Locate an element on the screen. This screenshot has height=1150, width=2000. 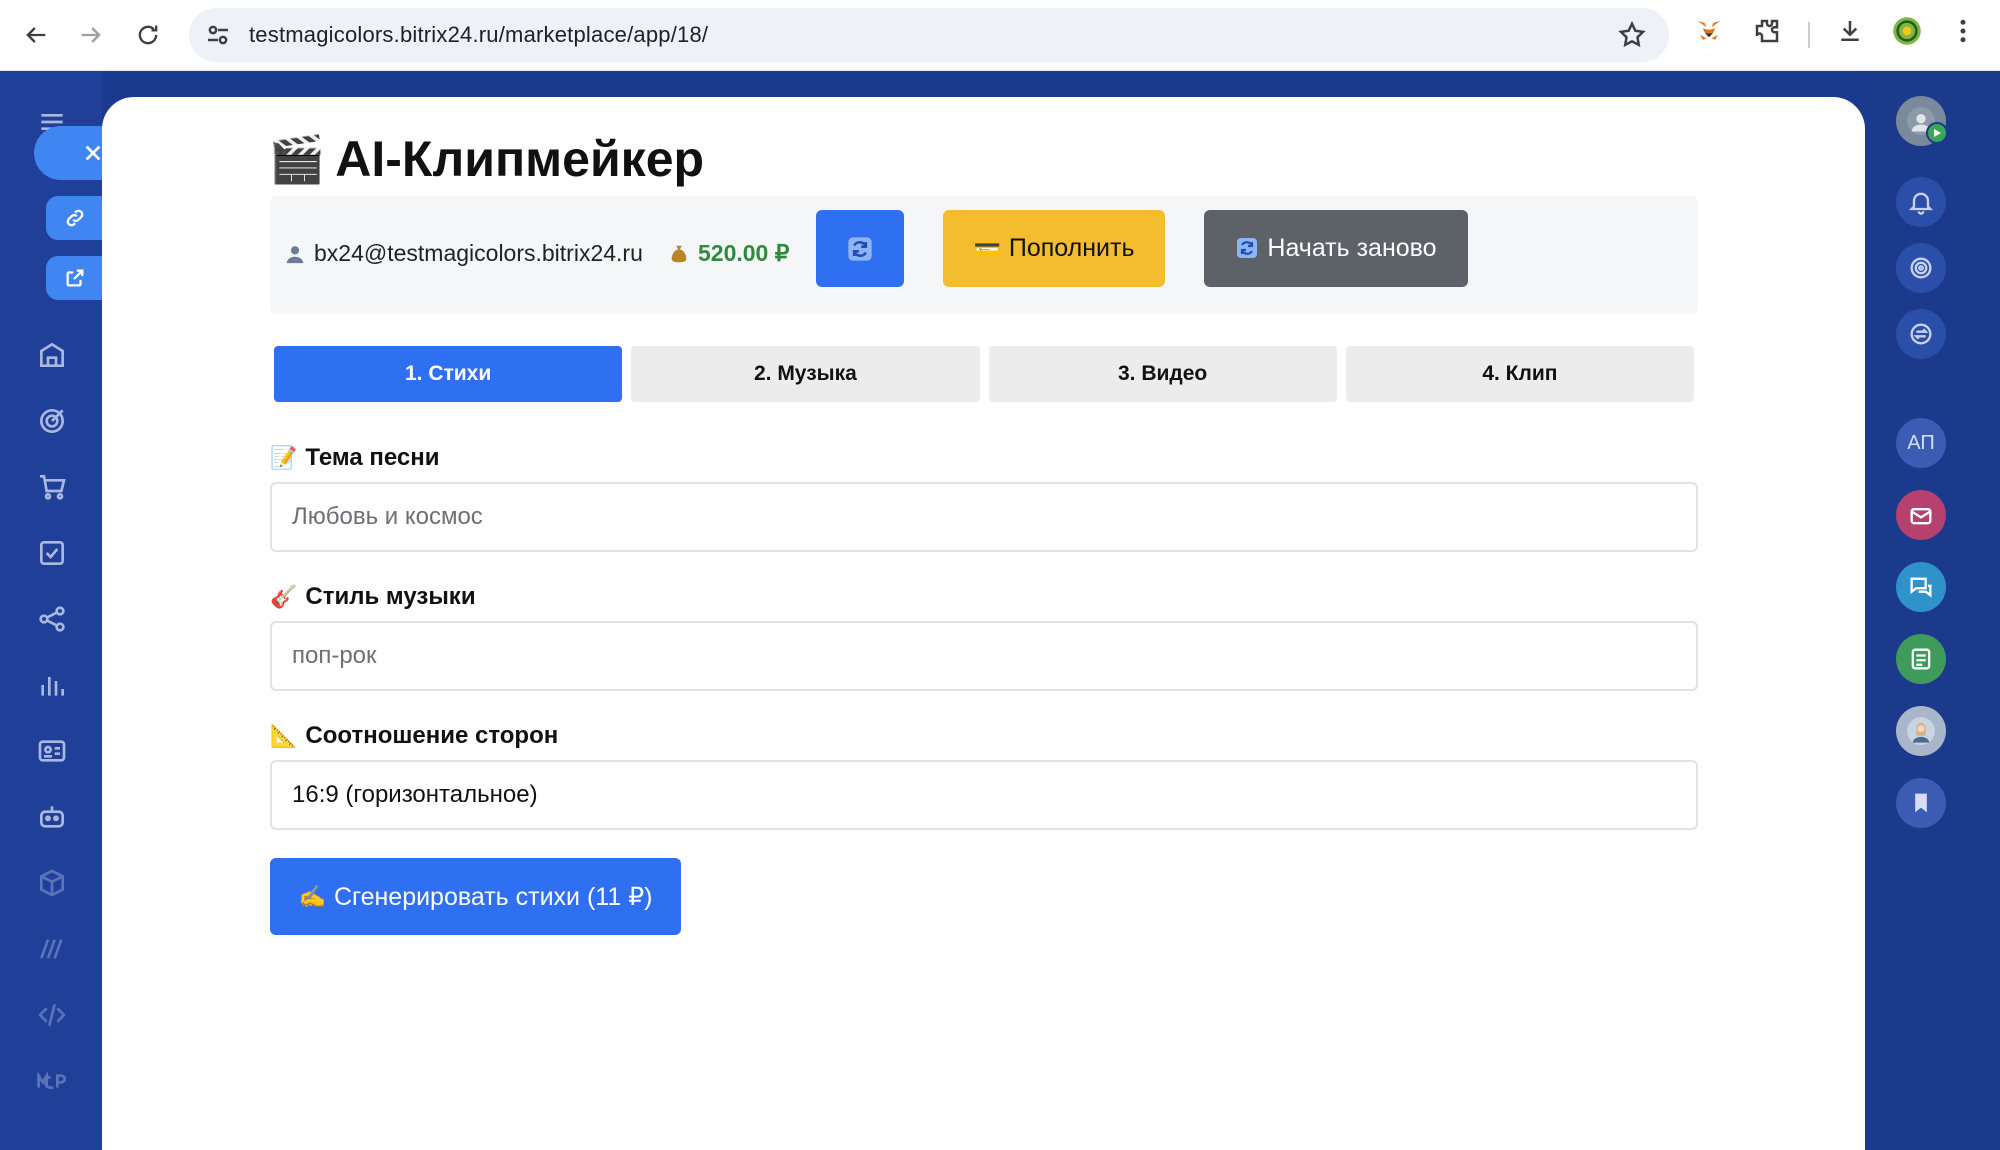
back-button is located at coordinates (36, 35).